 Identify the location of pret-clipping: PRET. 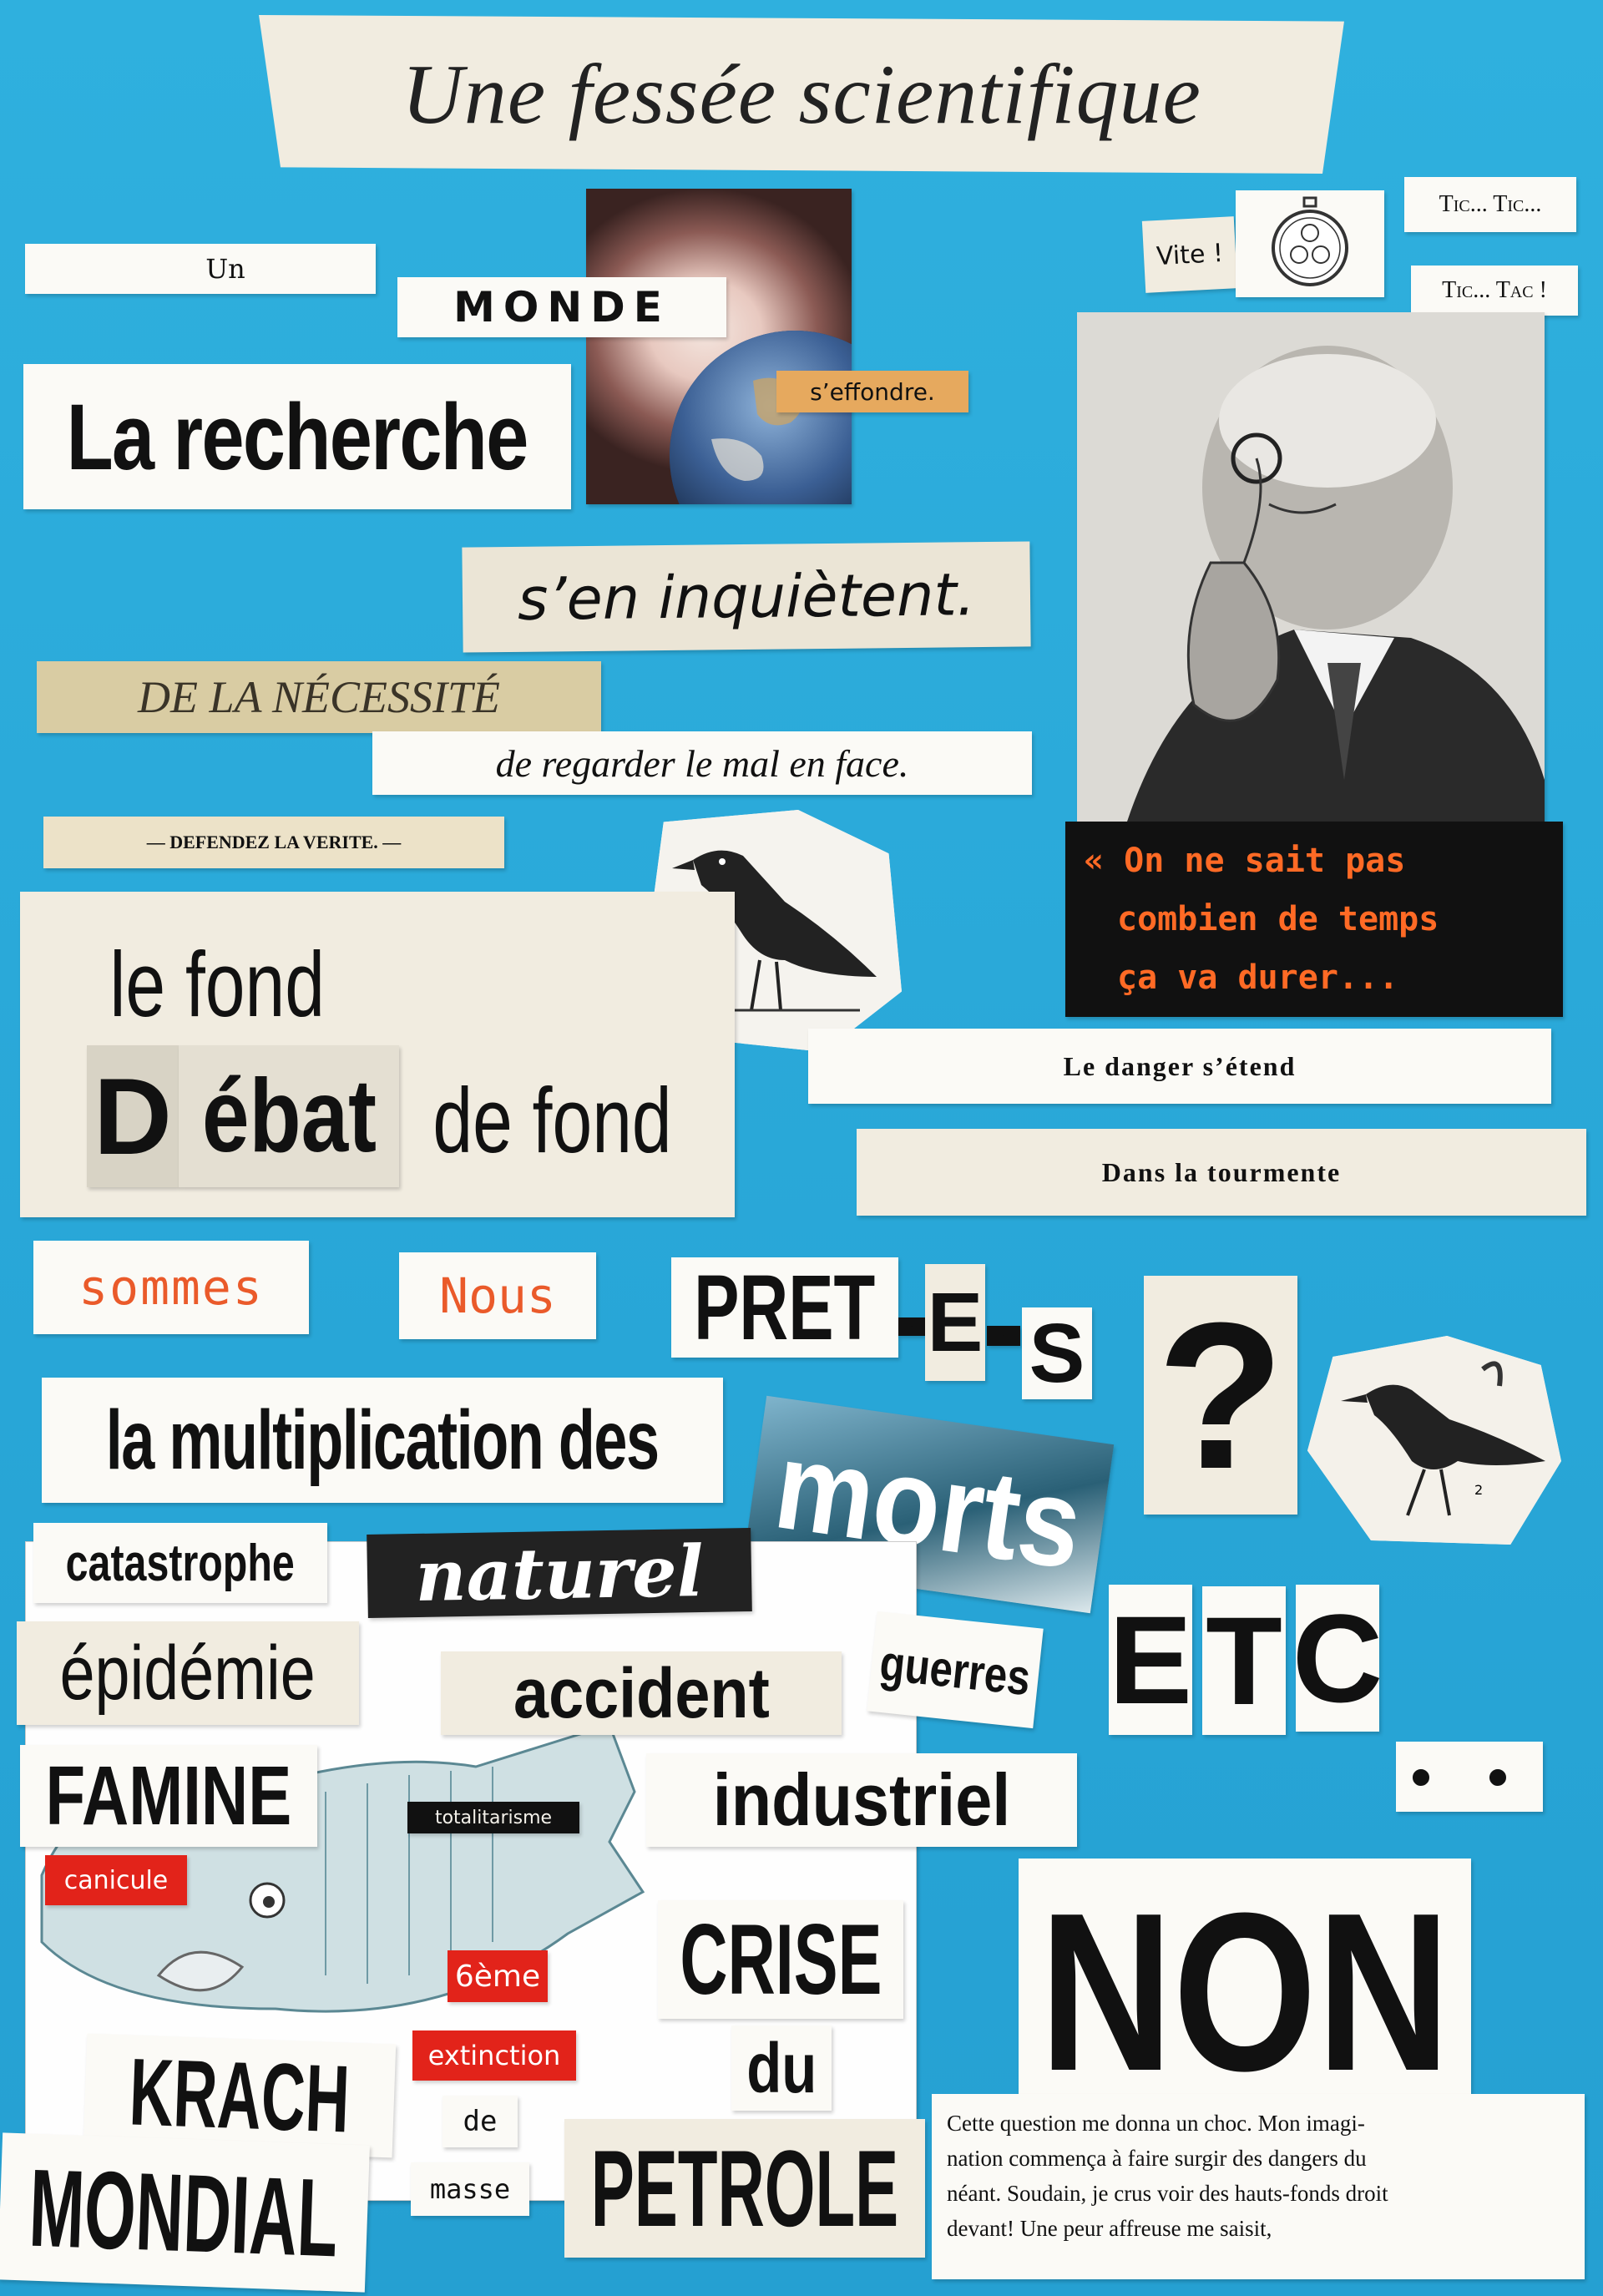
(784, 1307).